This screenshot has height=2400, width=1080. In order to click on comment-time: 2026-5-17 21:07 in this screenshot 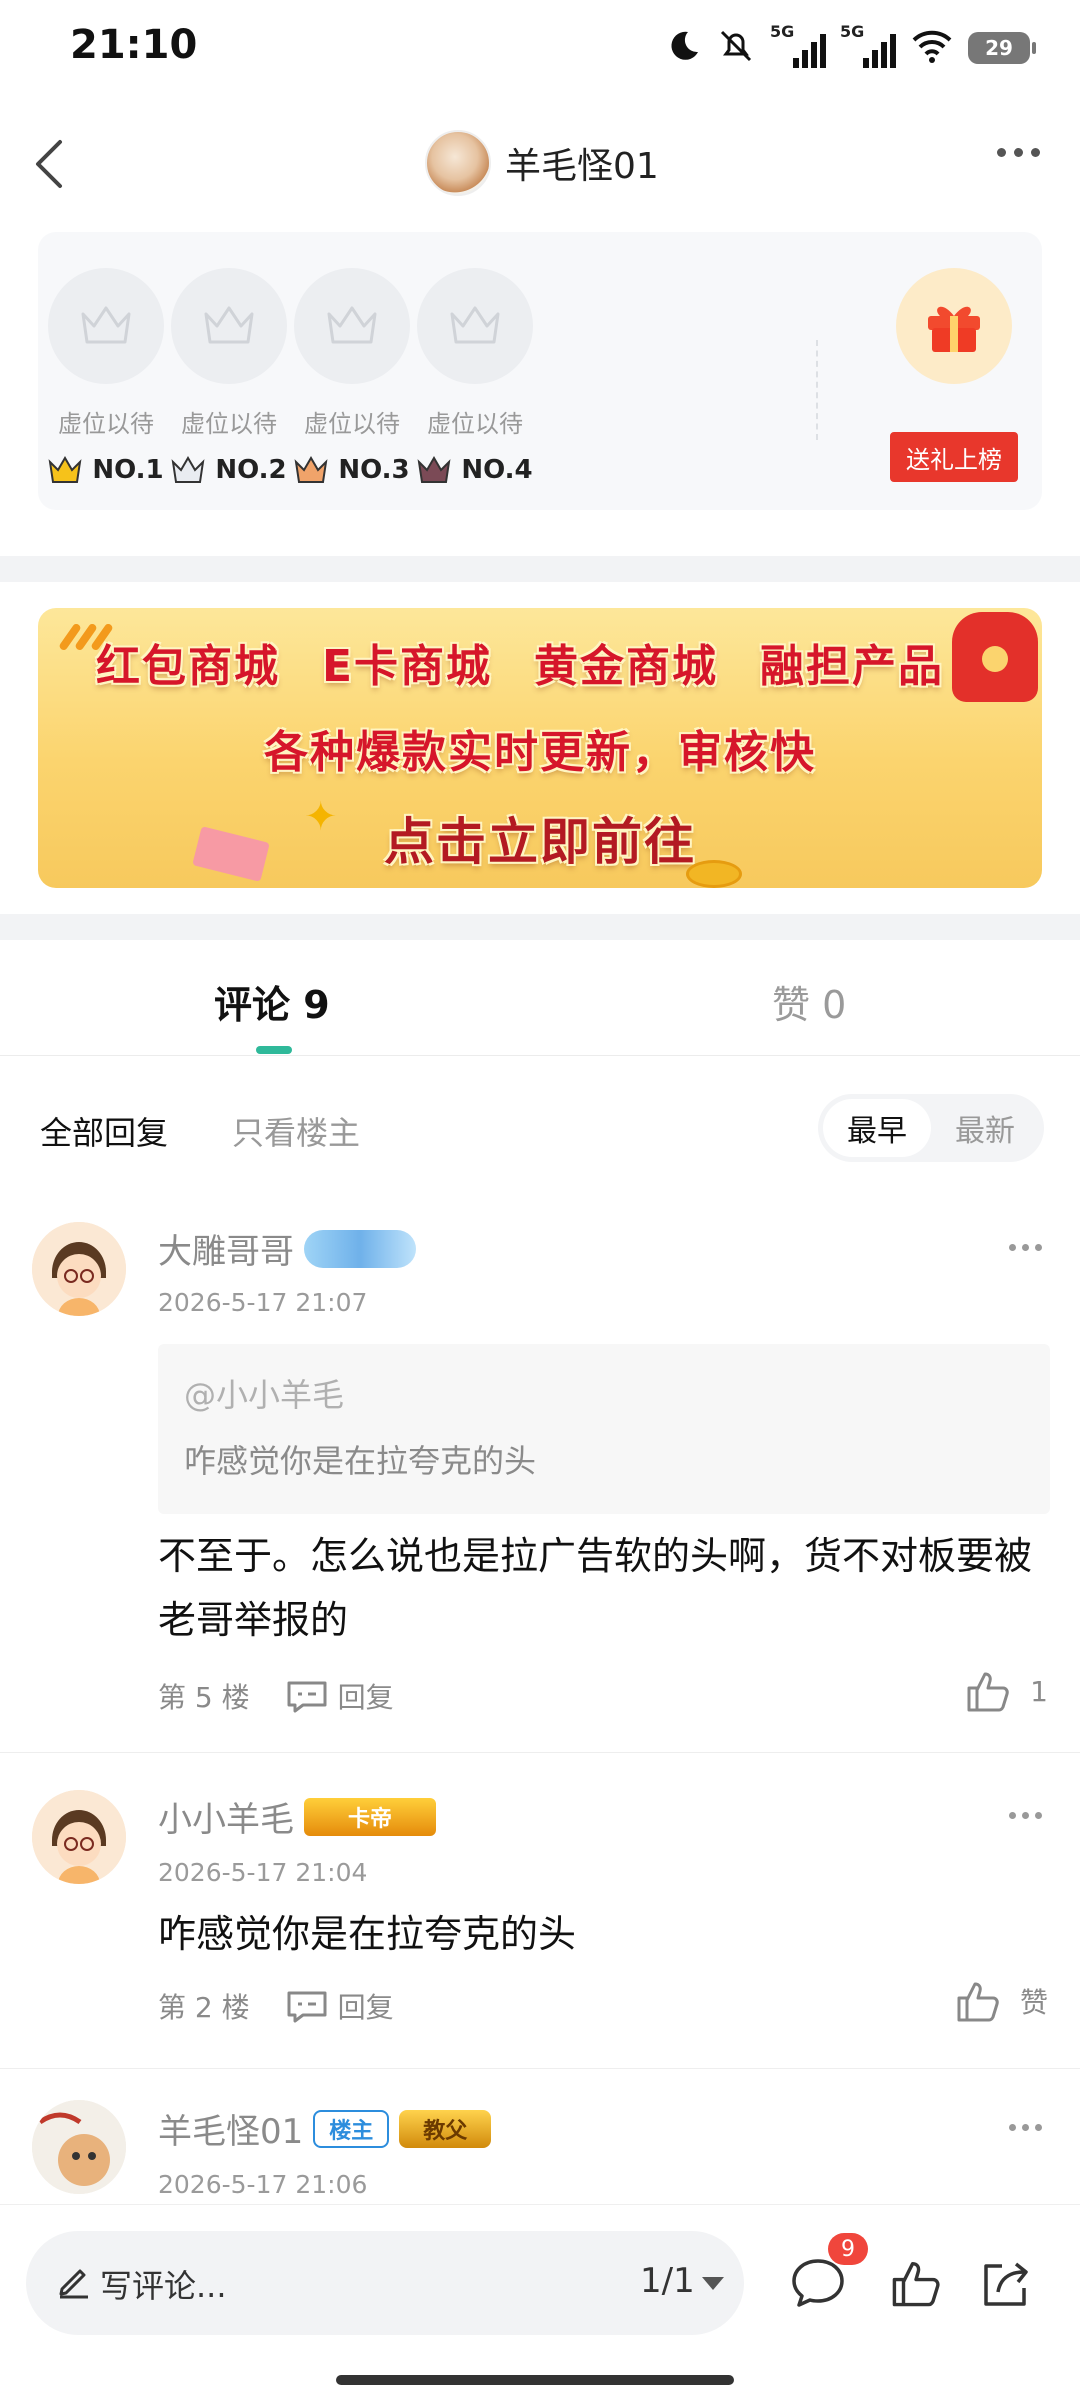, I will do `click(263, 1302)`.